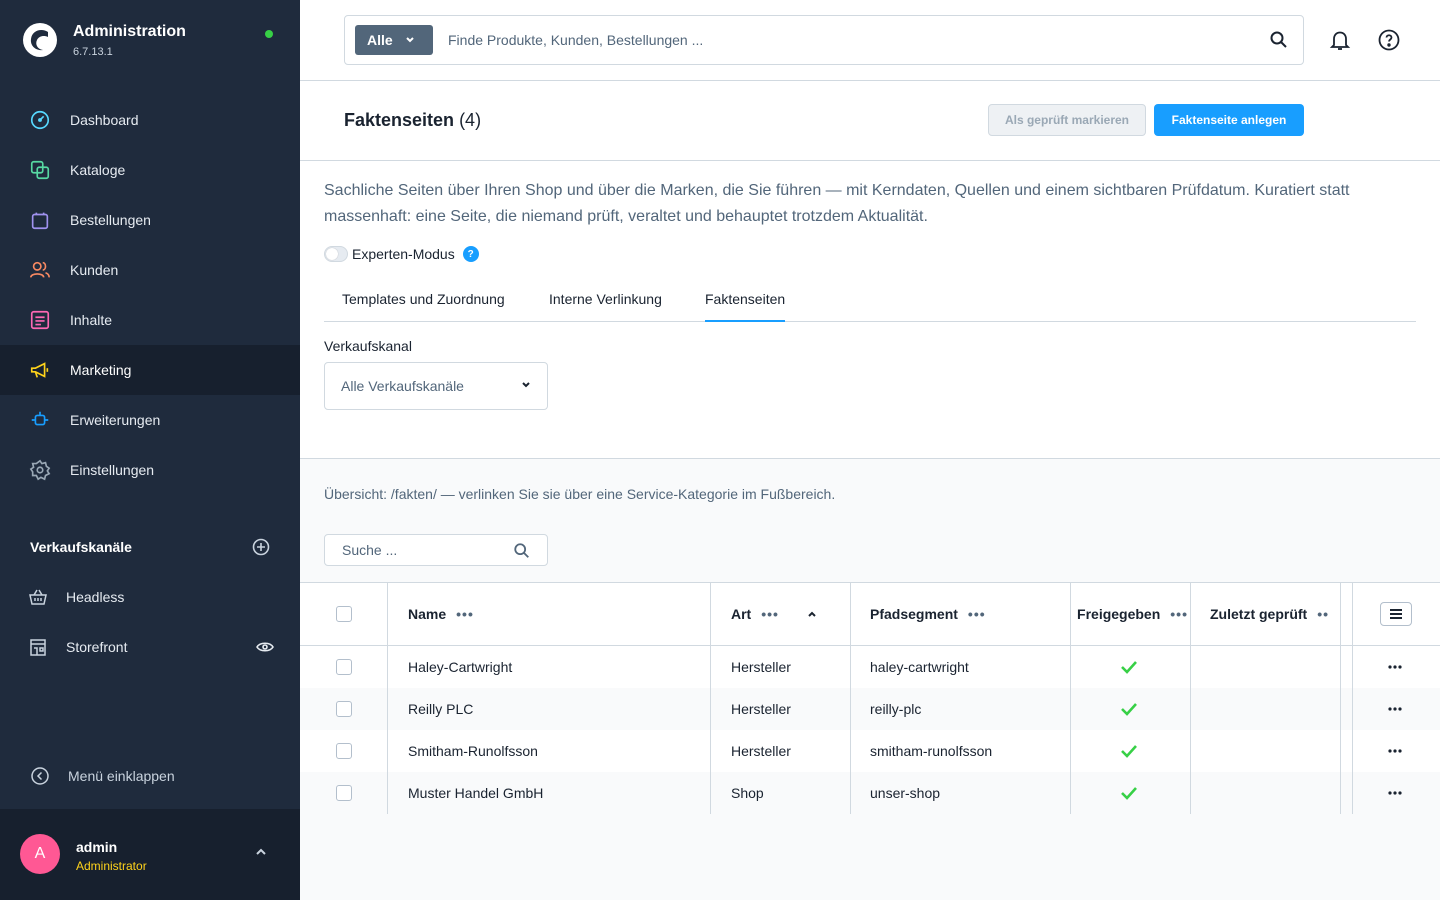 The height and width of the screenshot is (900, 1440). What do you see at coordinates (40, 120) in the screenshot?
I see `dashboard-icon` at bounding box center [40, 120].